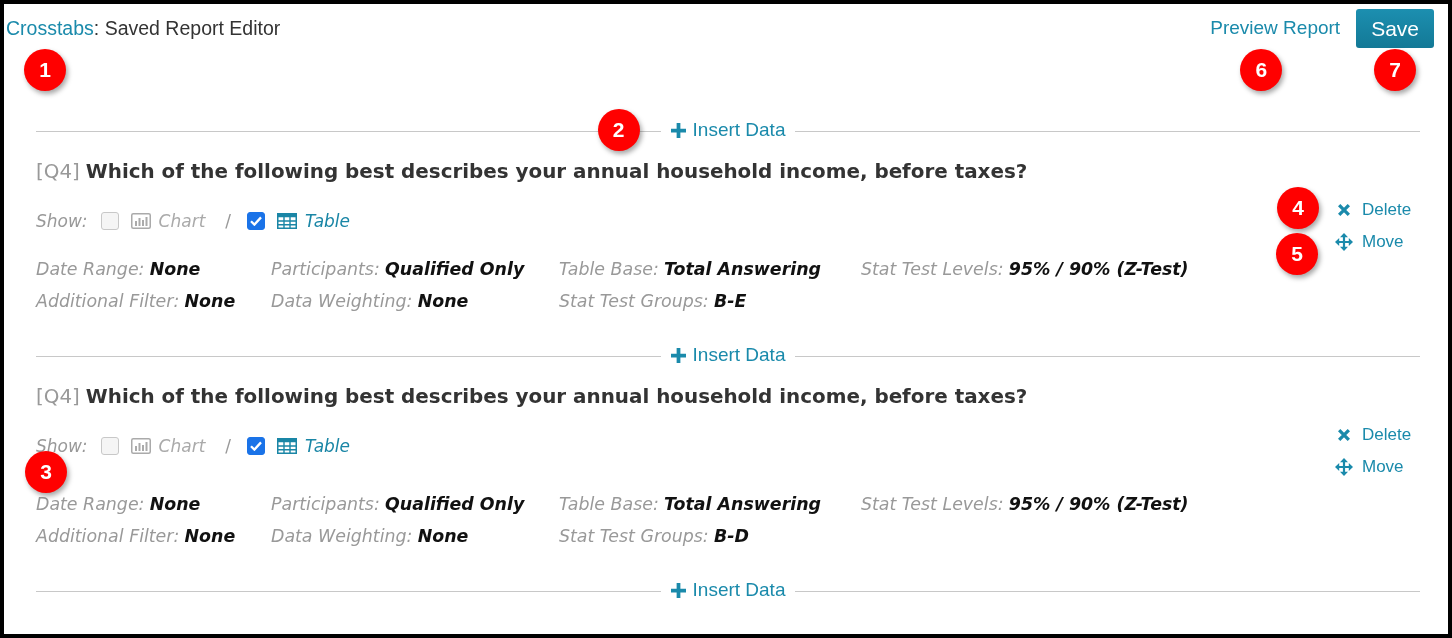  I want to click on step-callout: 4, so click(1298, 208).